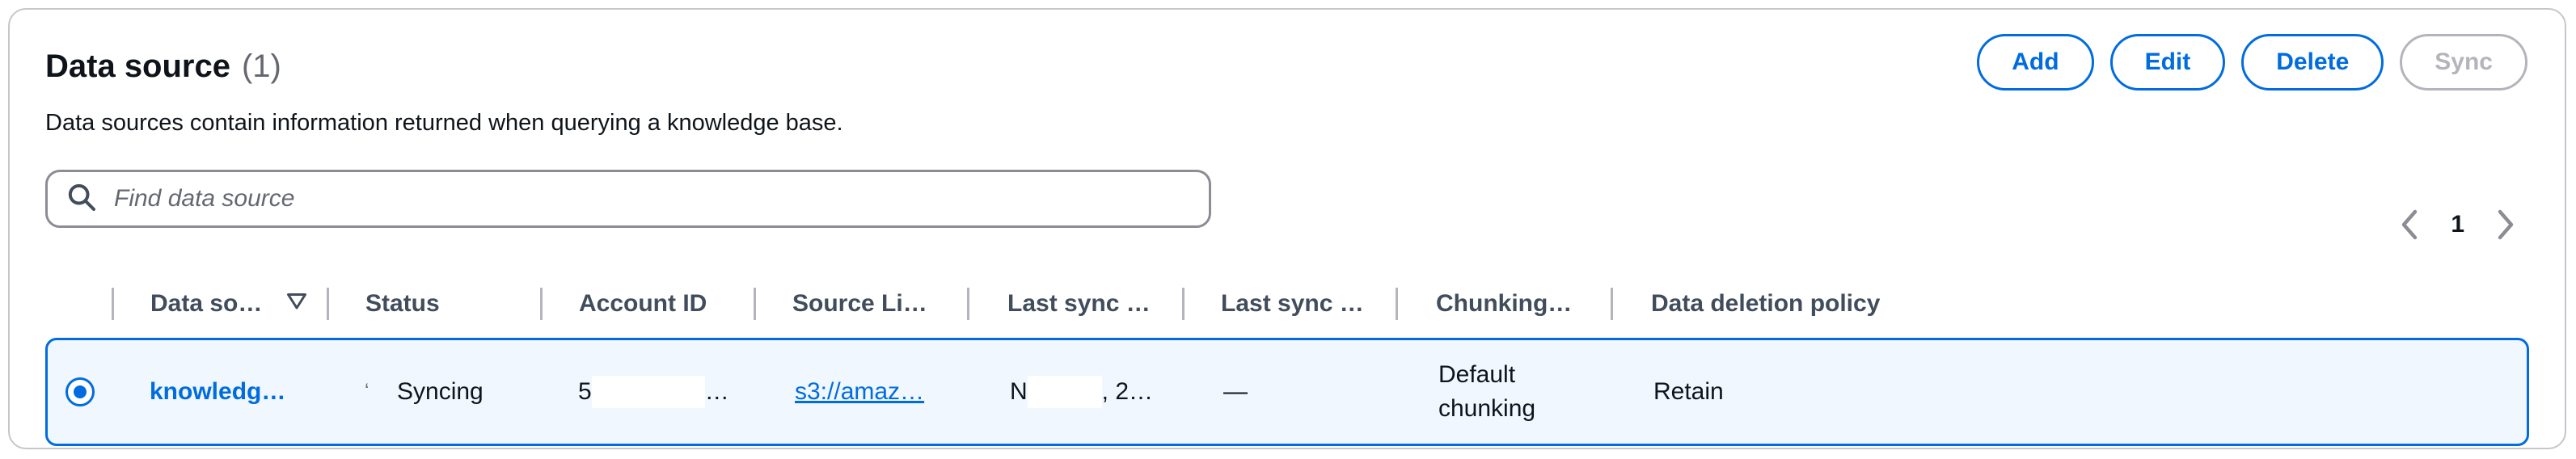 This screenshot has height=459, width=2576. Describe the element at coordinates (2410, 224) in the screenshot. I see `chevron-left-icon` at that location.